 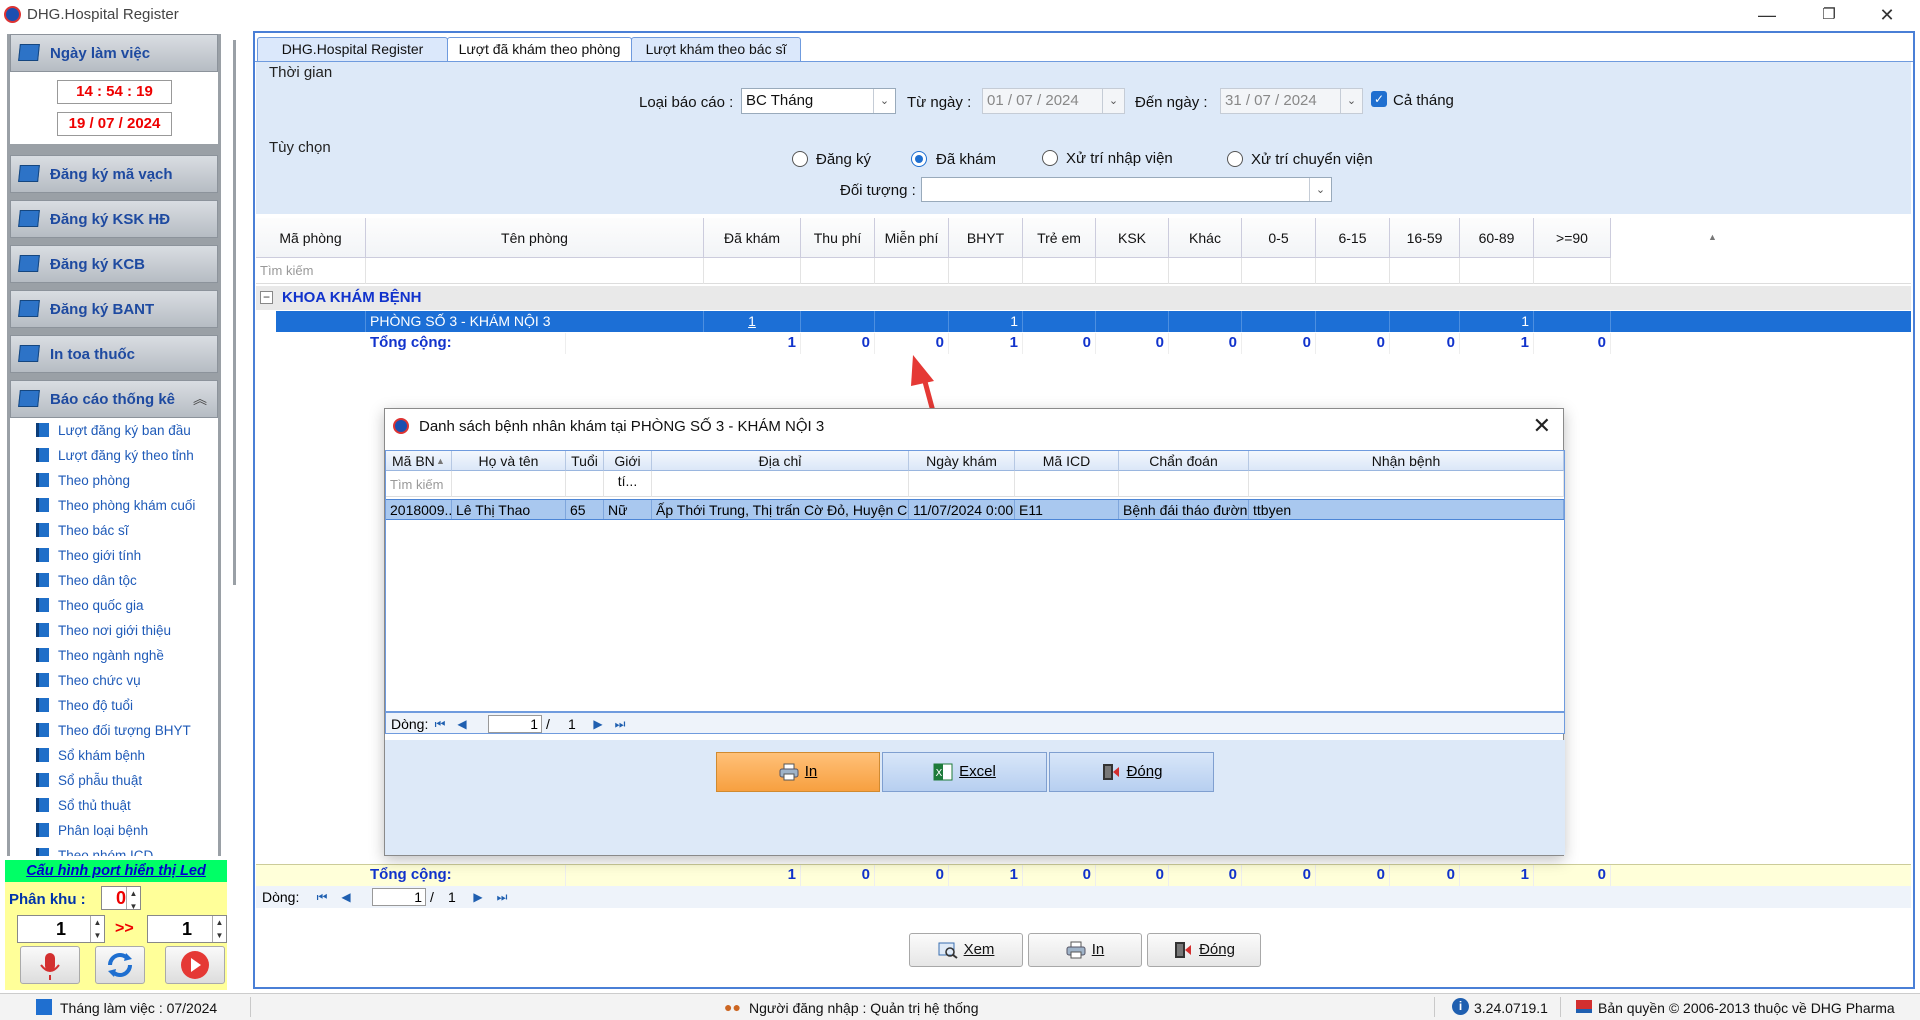 I want to click on column-header: Tên phòng, so click(x=535, y=238).